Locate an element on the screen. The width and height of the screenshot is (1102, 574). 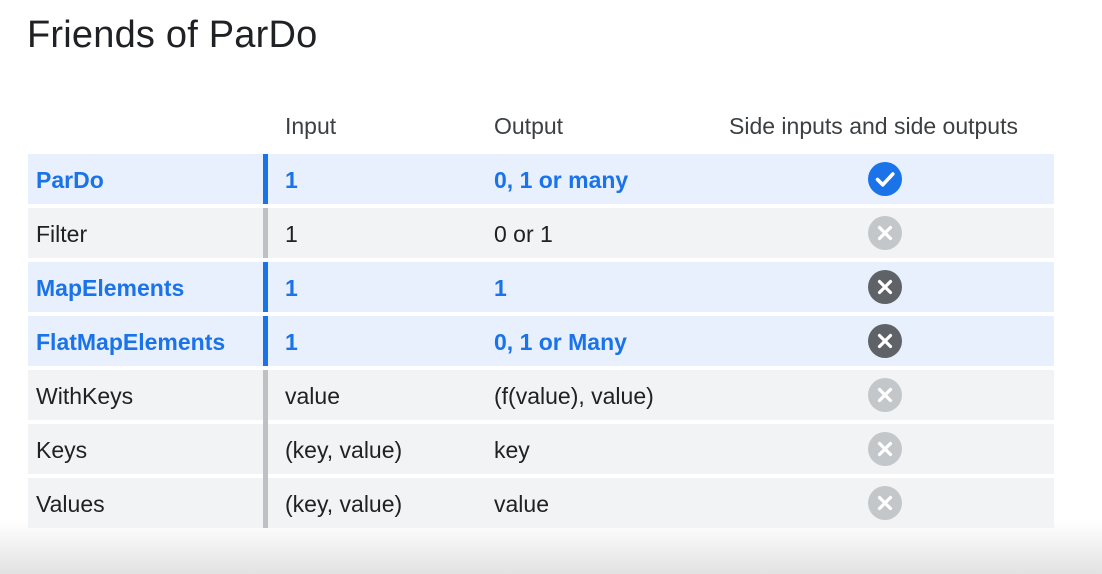
check-icon is located at coordinates (885, 179).